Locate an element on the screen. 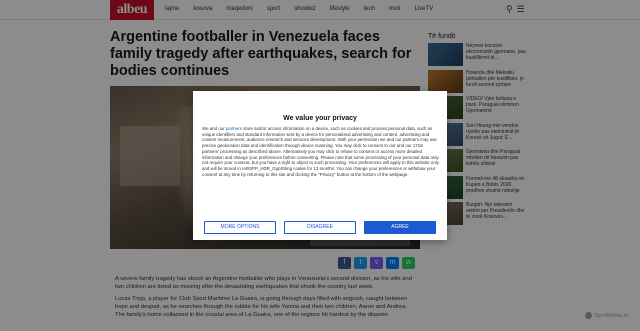 The width and height of the screenshot is (640, 331). disagree-button: DISAGREE is located at coordinates (320, 227).